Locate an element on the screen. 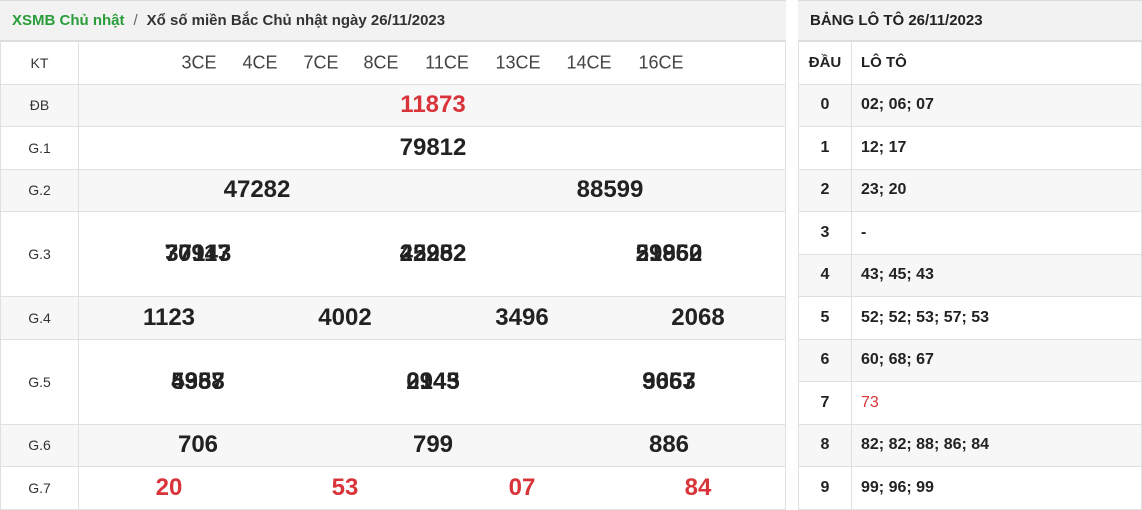 The height and width of the screenshot is (510, 1142). loto-row: 9 99; 96; 99 is located at coordinates (970, 488).